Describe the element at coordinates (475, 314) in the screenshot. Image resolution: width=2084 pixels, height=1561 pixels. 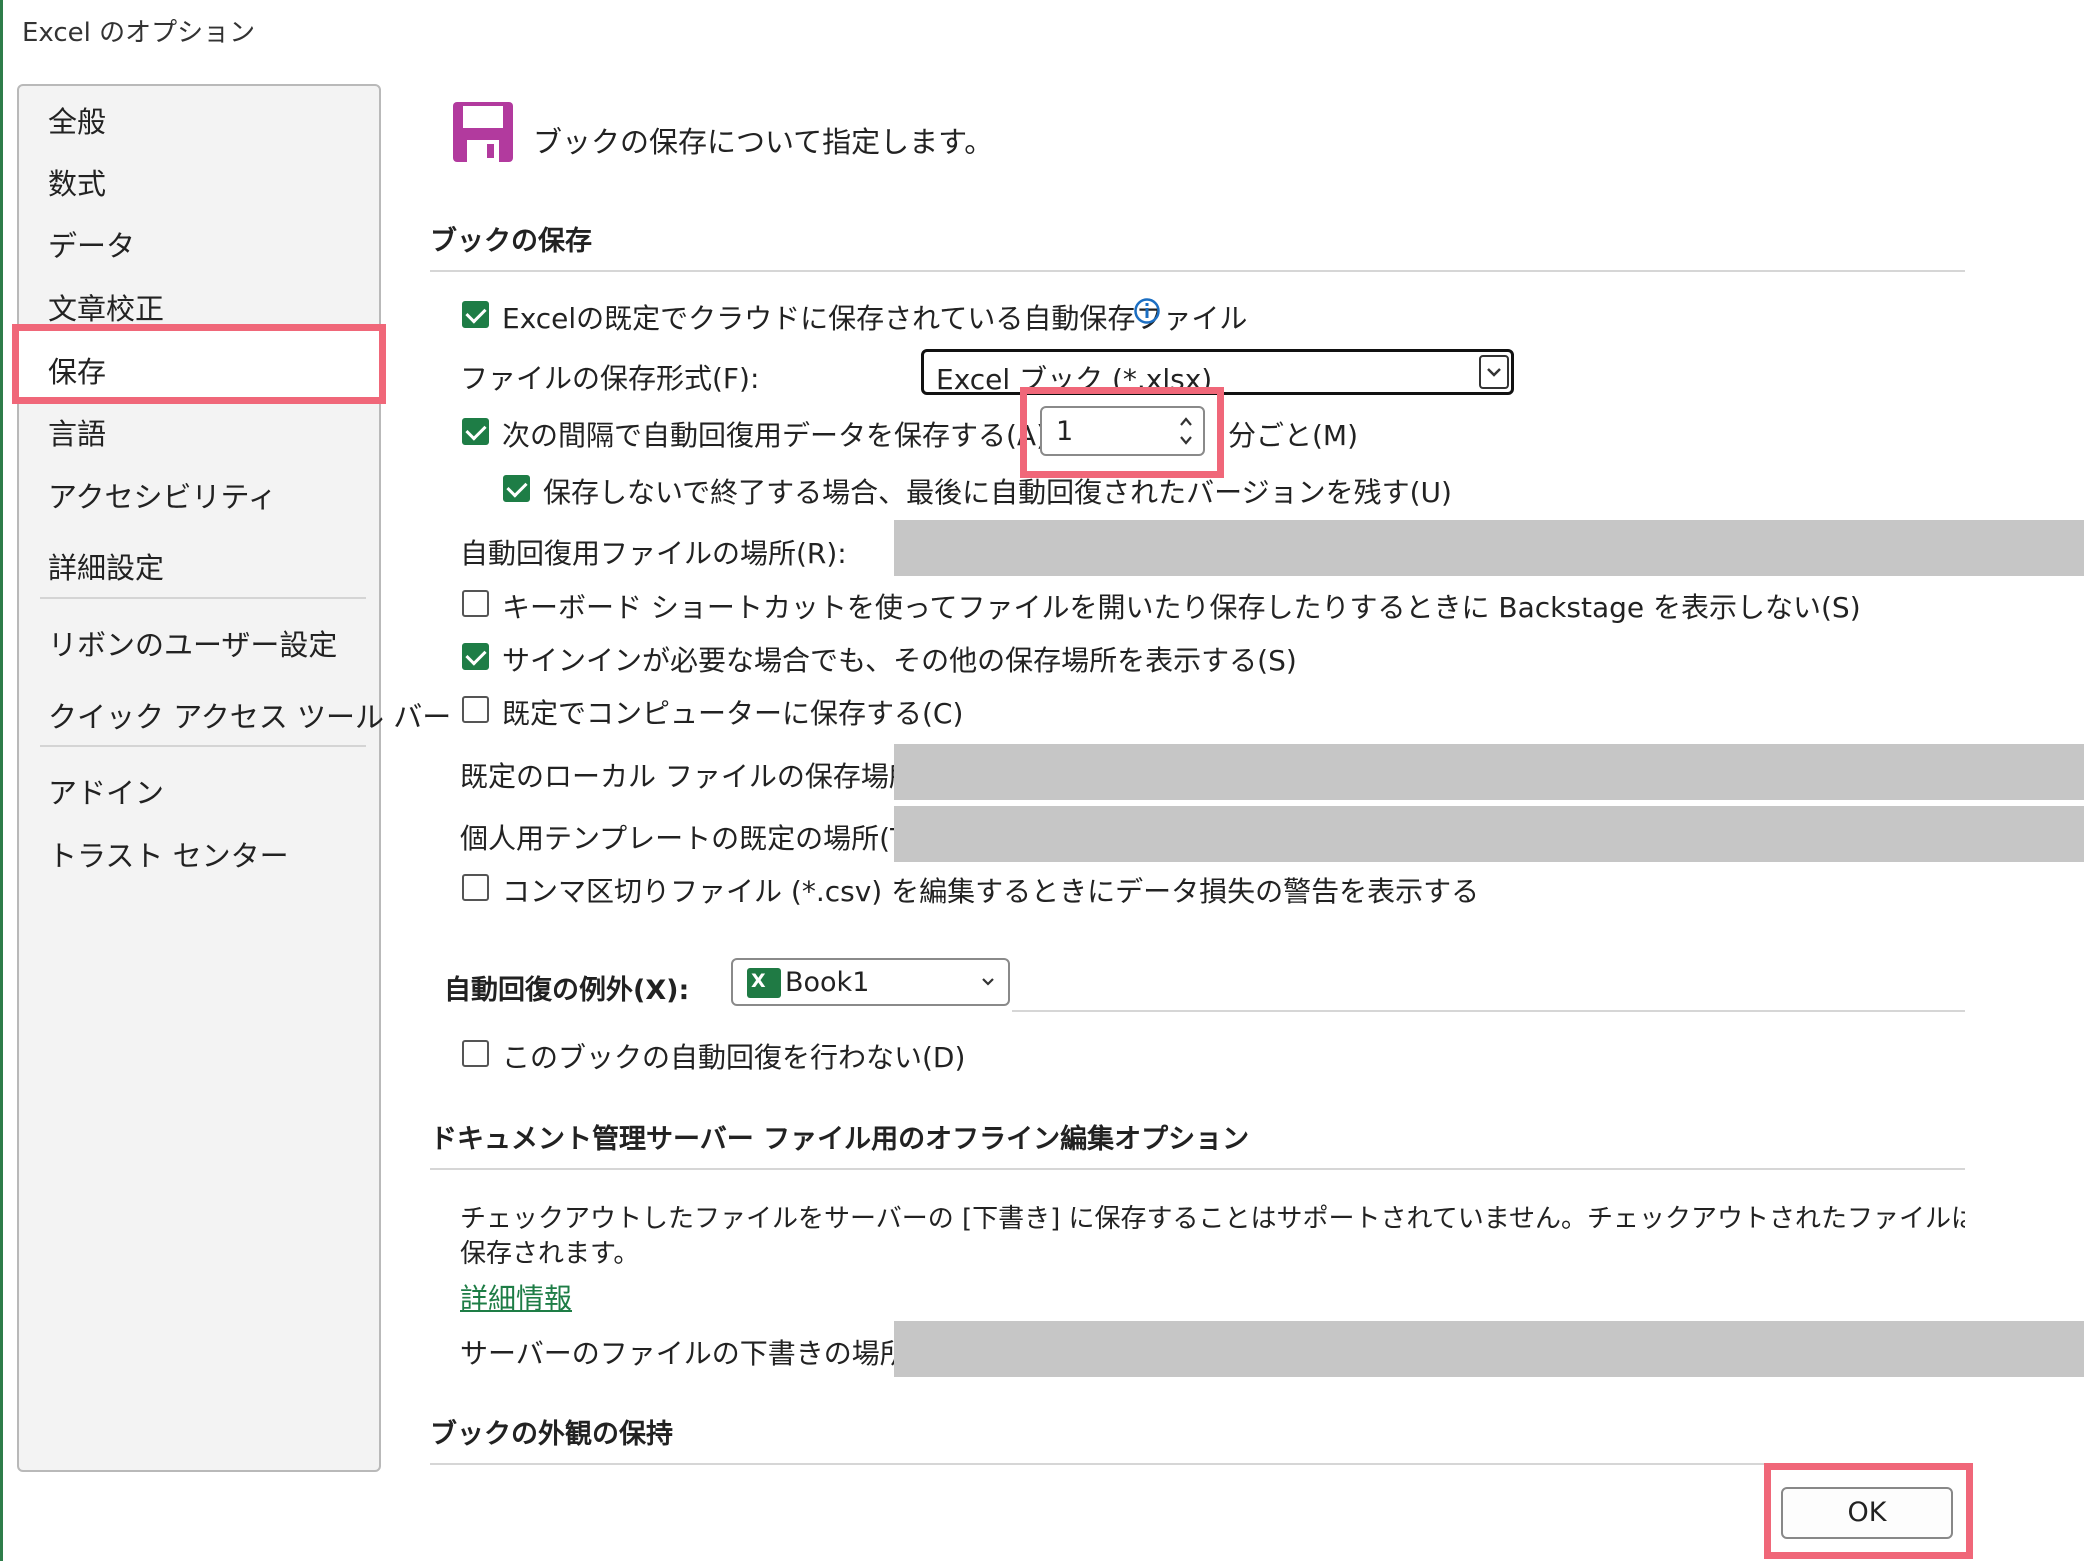
I see `cloud-autosave-checkbox` at that location.